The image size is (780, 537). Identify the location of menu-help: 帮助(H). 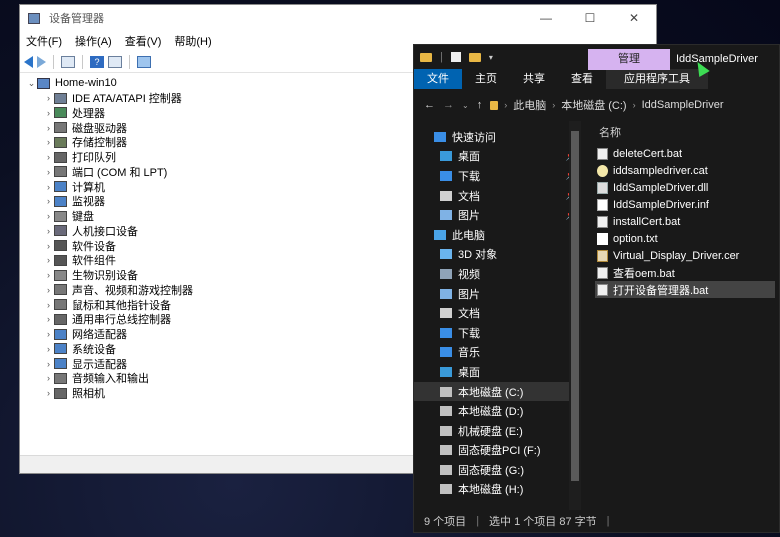
(192, 41).